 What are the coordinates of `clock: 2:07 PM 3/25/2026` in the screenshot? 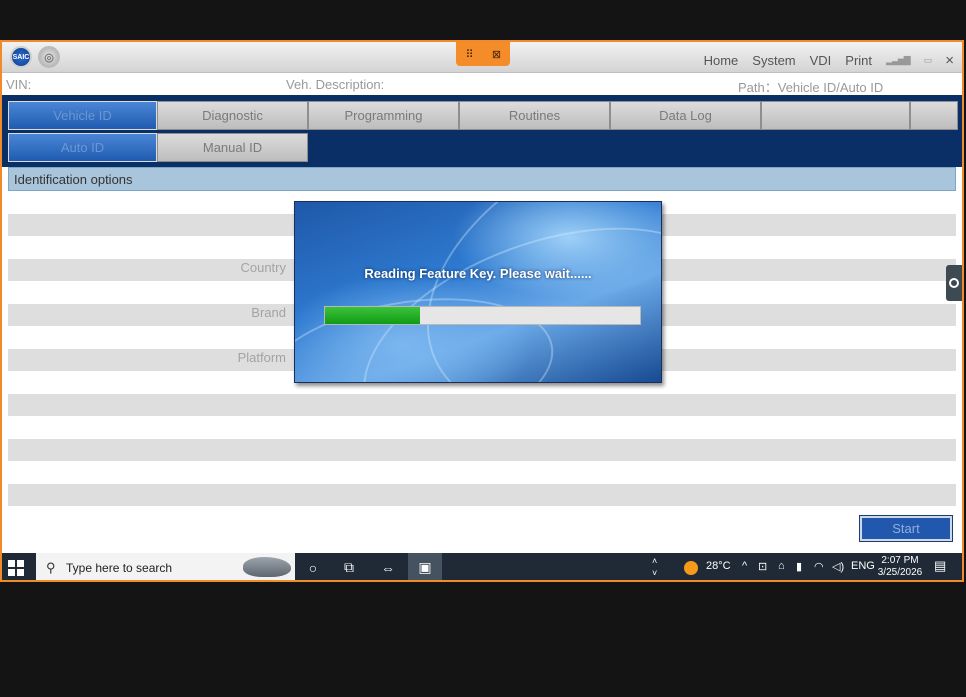 It's located at (900, 567).